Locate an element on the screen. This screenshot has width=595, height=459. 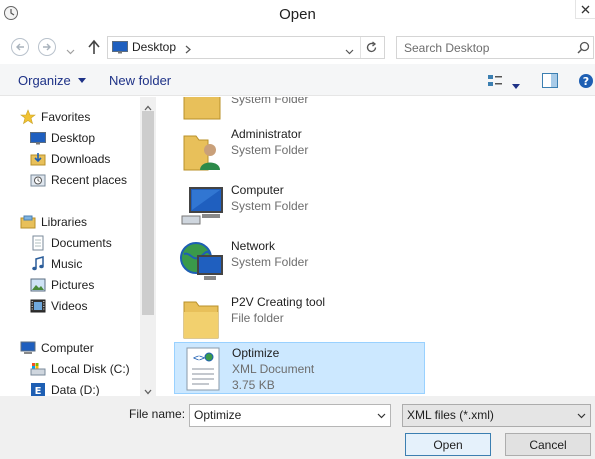
close-icon is located at coordinates (585, 9).